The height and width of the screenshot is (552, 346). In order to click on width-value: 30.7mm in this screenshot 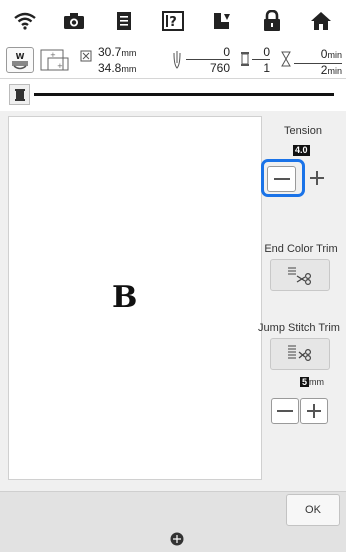, I will do `click(117, 52)`.